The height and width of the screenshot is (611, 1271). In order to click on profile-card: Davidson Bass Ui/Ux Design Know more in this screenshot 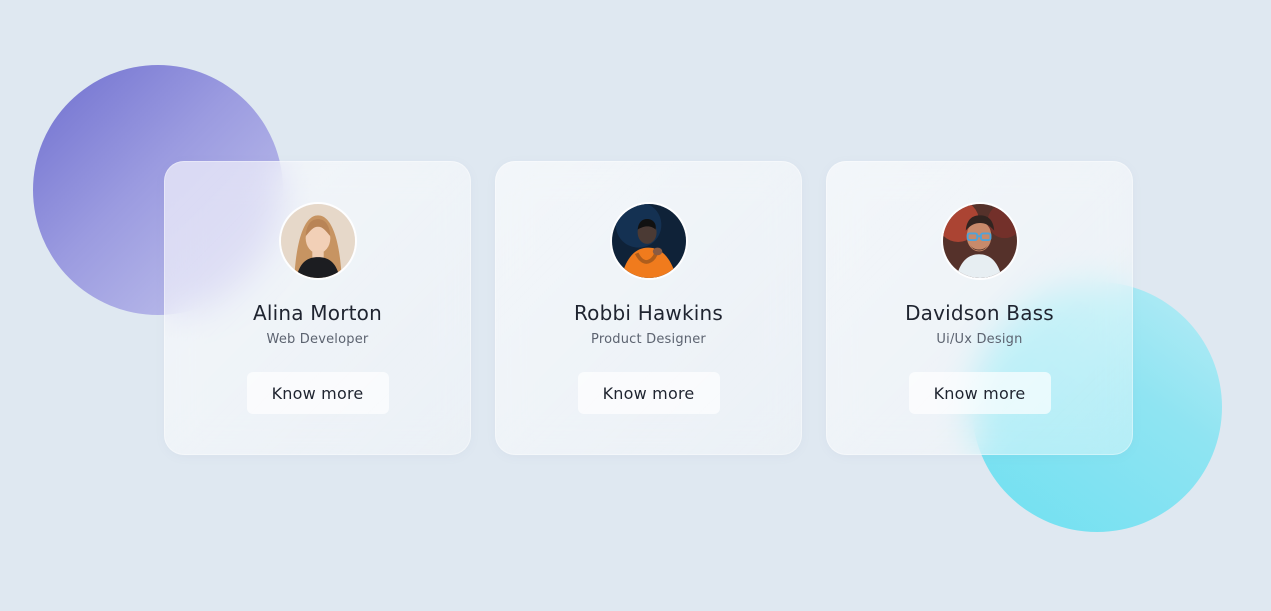, I will do `click(979, 308)`.